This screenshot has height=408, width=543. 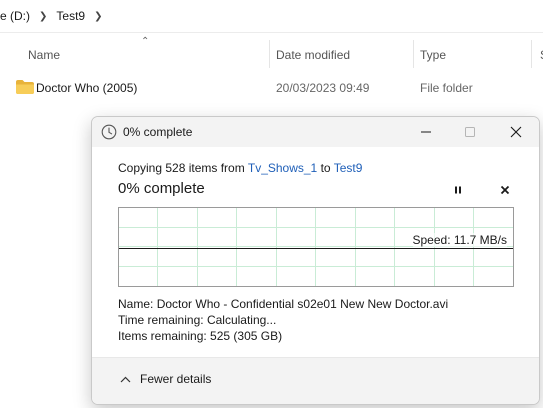 I want to click on column-header-date-modified: Date modified, so click(x=313, y=55).